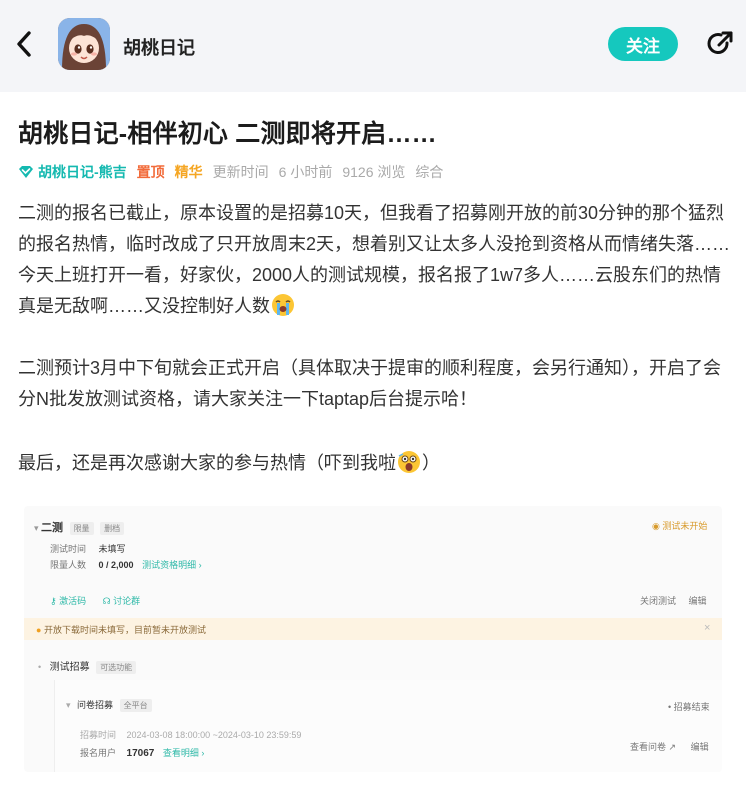 This screenshot has height=798, width=746. Describe the element at coordinates (95, 705) in the screenshot. I see `survey-title: 问卷招募` at that location.